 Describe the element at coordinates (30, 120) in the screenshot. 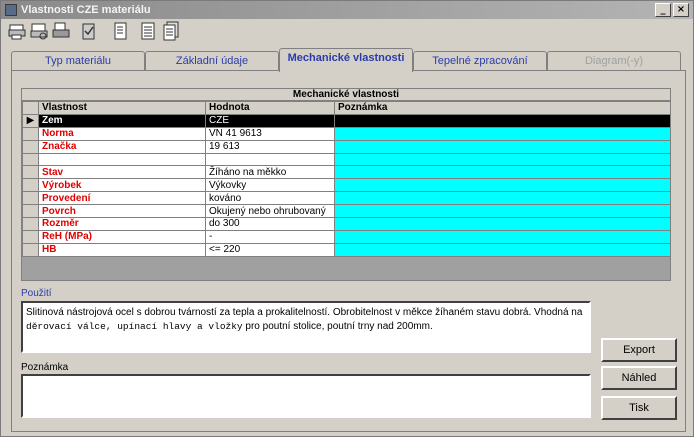

I see `row-selector-icon: ▶` at that location.